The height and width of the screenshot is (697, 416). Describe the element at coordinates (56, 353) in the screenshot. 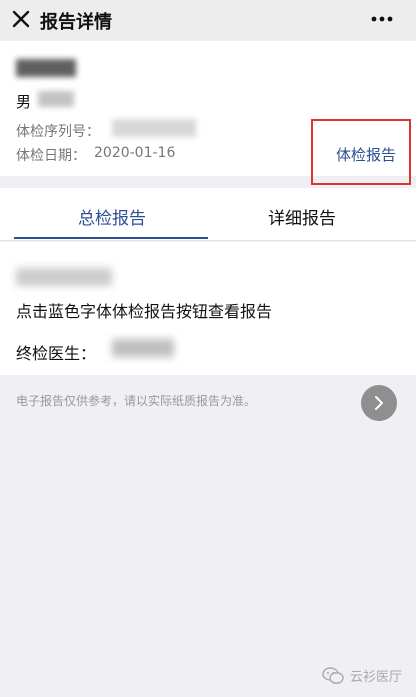

I see `final-doctor-label: 终检医生：` at that location.